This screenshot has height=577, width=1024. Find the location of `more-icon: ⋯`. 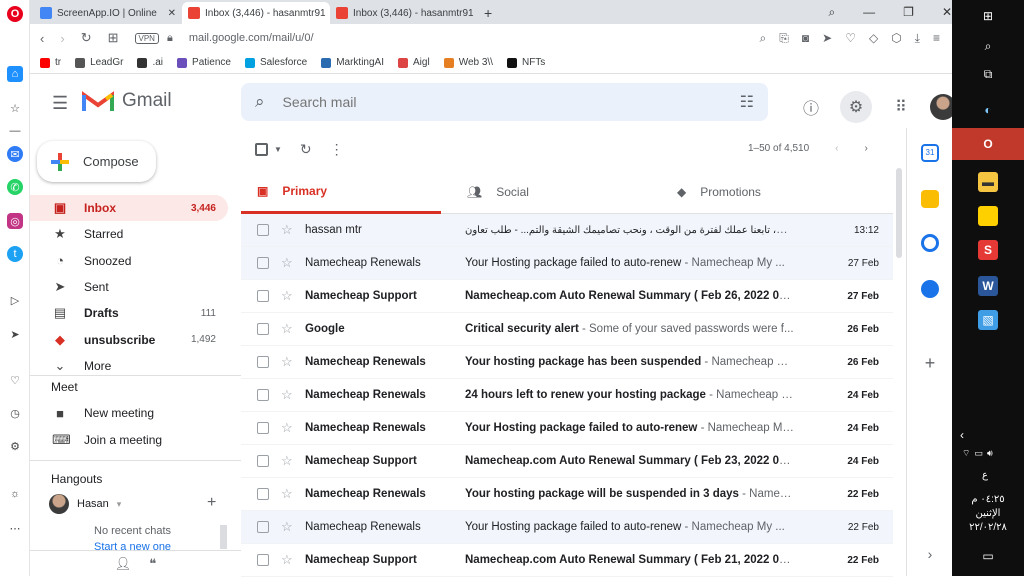

more-icon: ⋯ is located at coordinates (15, 528).